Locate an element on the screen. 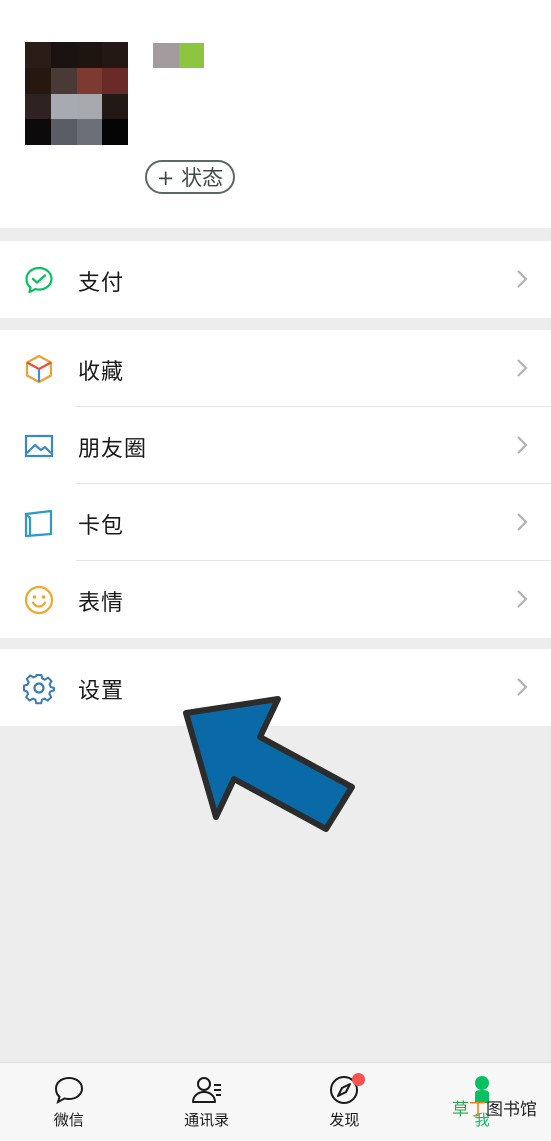  tab-chats: 微信 is located at coordinates (69, 1102).